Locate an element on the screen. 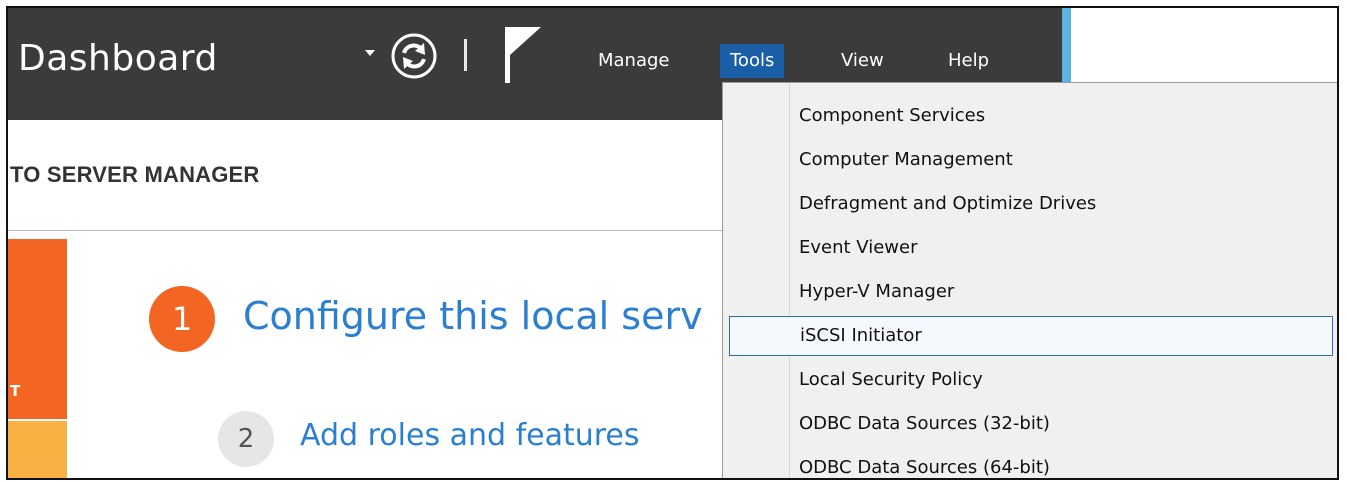 The height and width of the screenshot is (482, 1347). page-title: Dashboard is located at coordinates (118, 58).